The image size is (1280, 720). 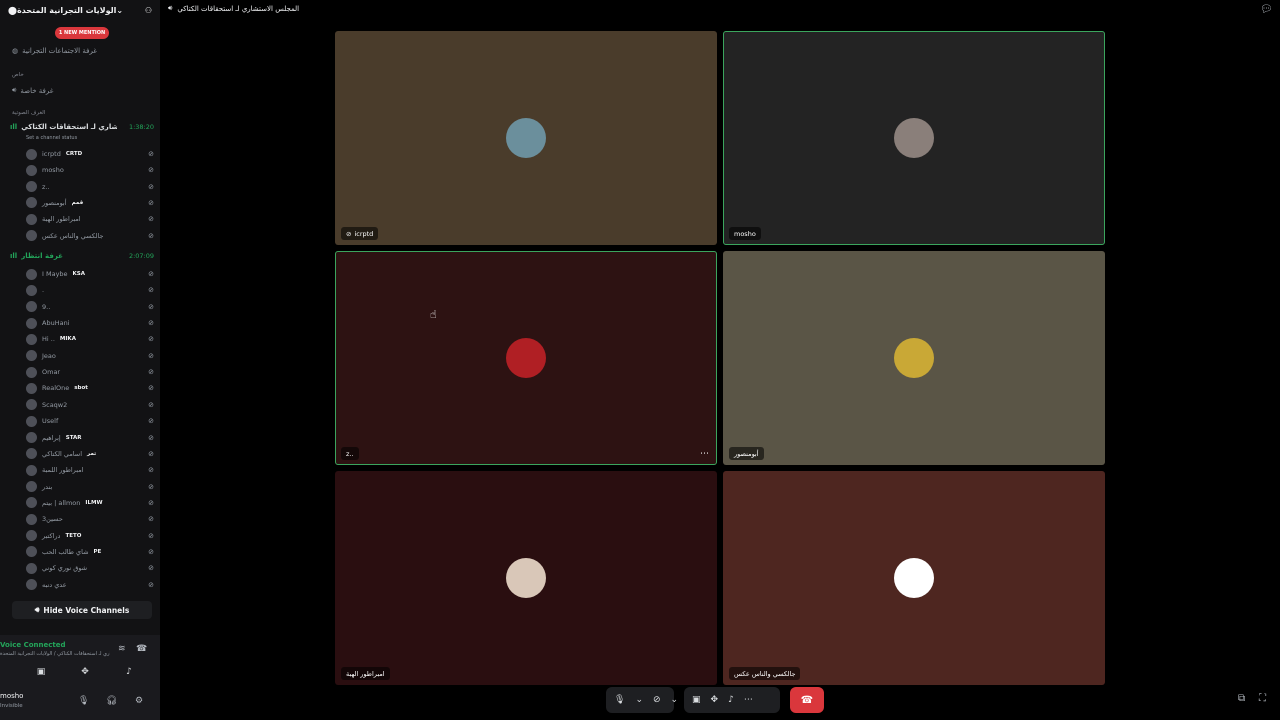 I want to click on new-mention-badge: 1 NEW MENTION, so click(x=82, y=33).